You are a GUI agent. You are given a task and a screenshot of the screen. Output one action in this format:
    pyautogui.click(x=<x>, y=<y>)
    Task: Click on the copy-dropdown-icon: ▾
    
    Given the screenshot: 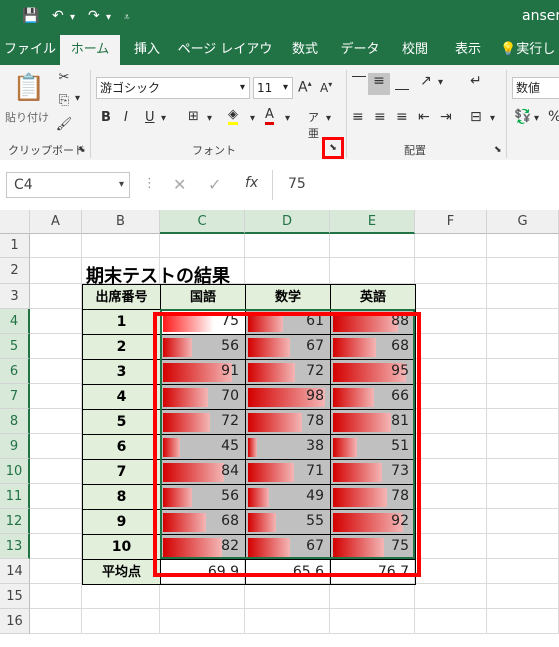 What is the action you would take?
    pyautogui.click(x=77, y=98)
    